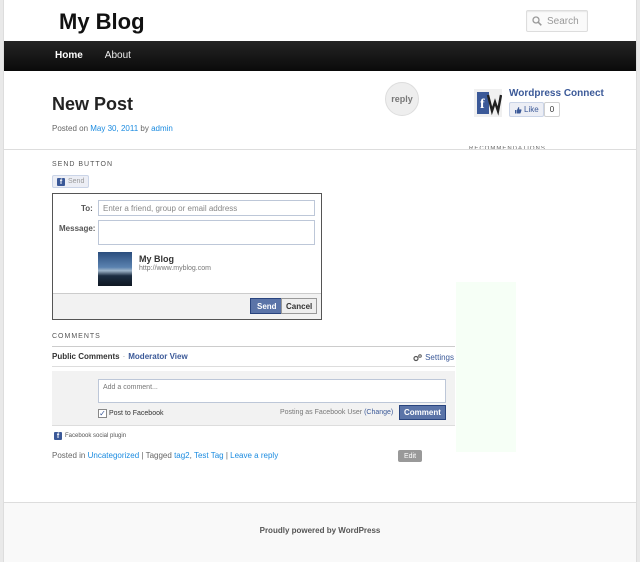 The height and width of the screenshot is (562, 640). I want to click on message-label: Message:, so click(77, 228).